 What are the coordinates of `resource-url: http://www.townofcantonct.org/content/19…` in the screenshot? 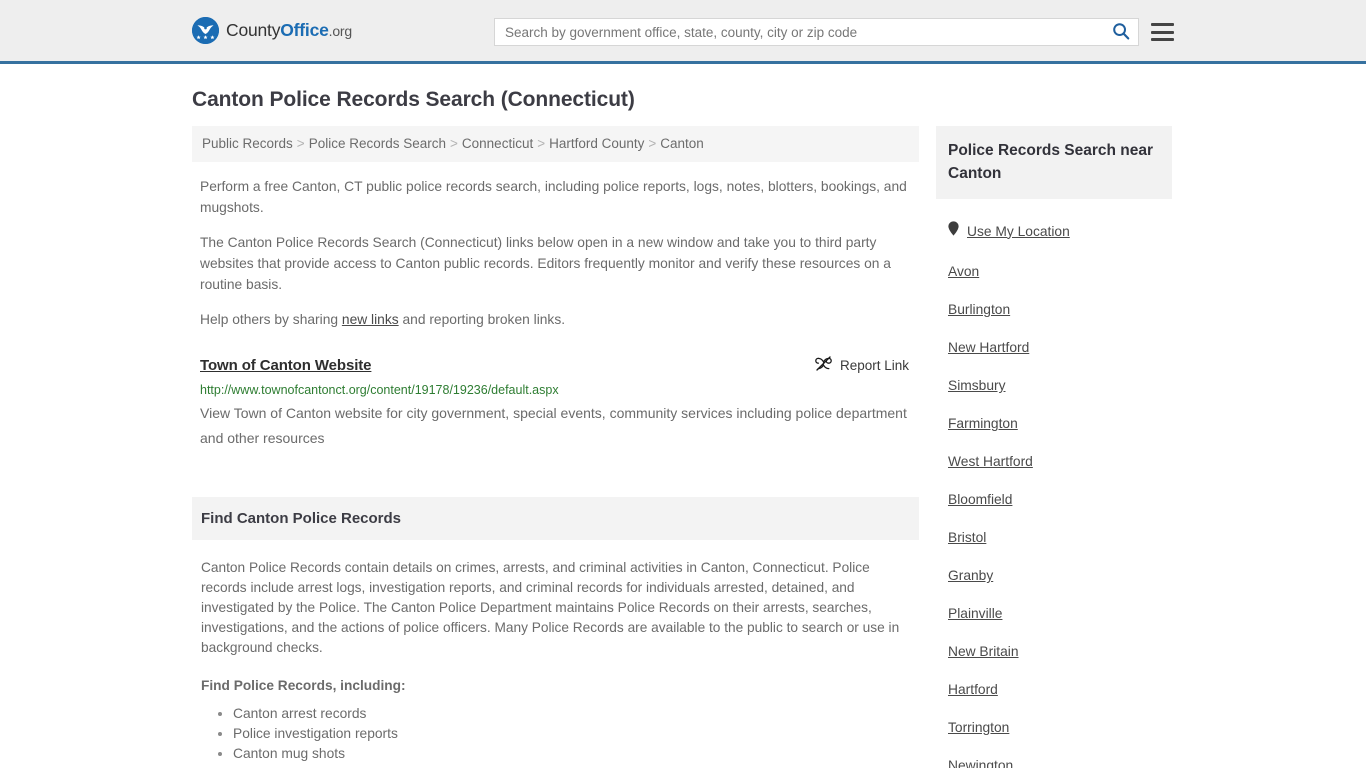 It's located at (379, 390).